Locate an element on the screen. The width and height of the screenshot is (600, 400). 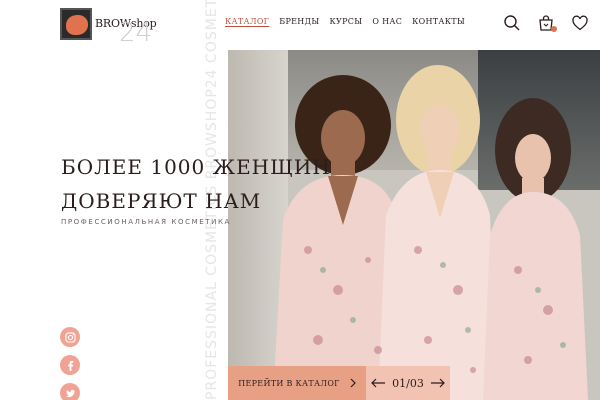
facebook-link is located at coordinates (70, 365).